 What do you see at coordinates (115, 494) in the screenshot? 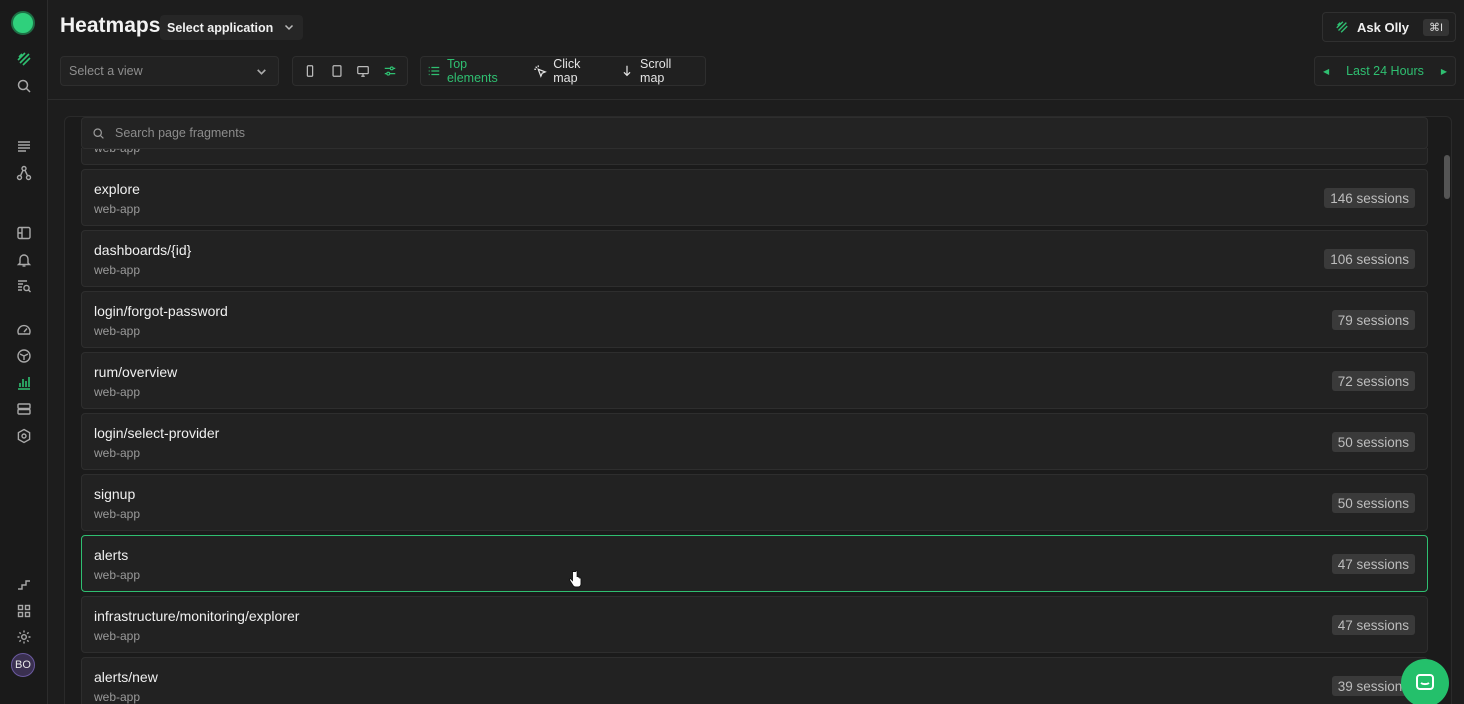
I see `fragment-path: signup` at bounding box center [115, 494].